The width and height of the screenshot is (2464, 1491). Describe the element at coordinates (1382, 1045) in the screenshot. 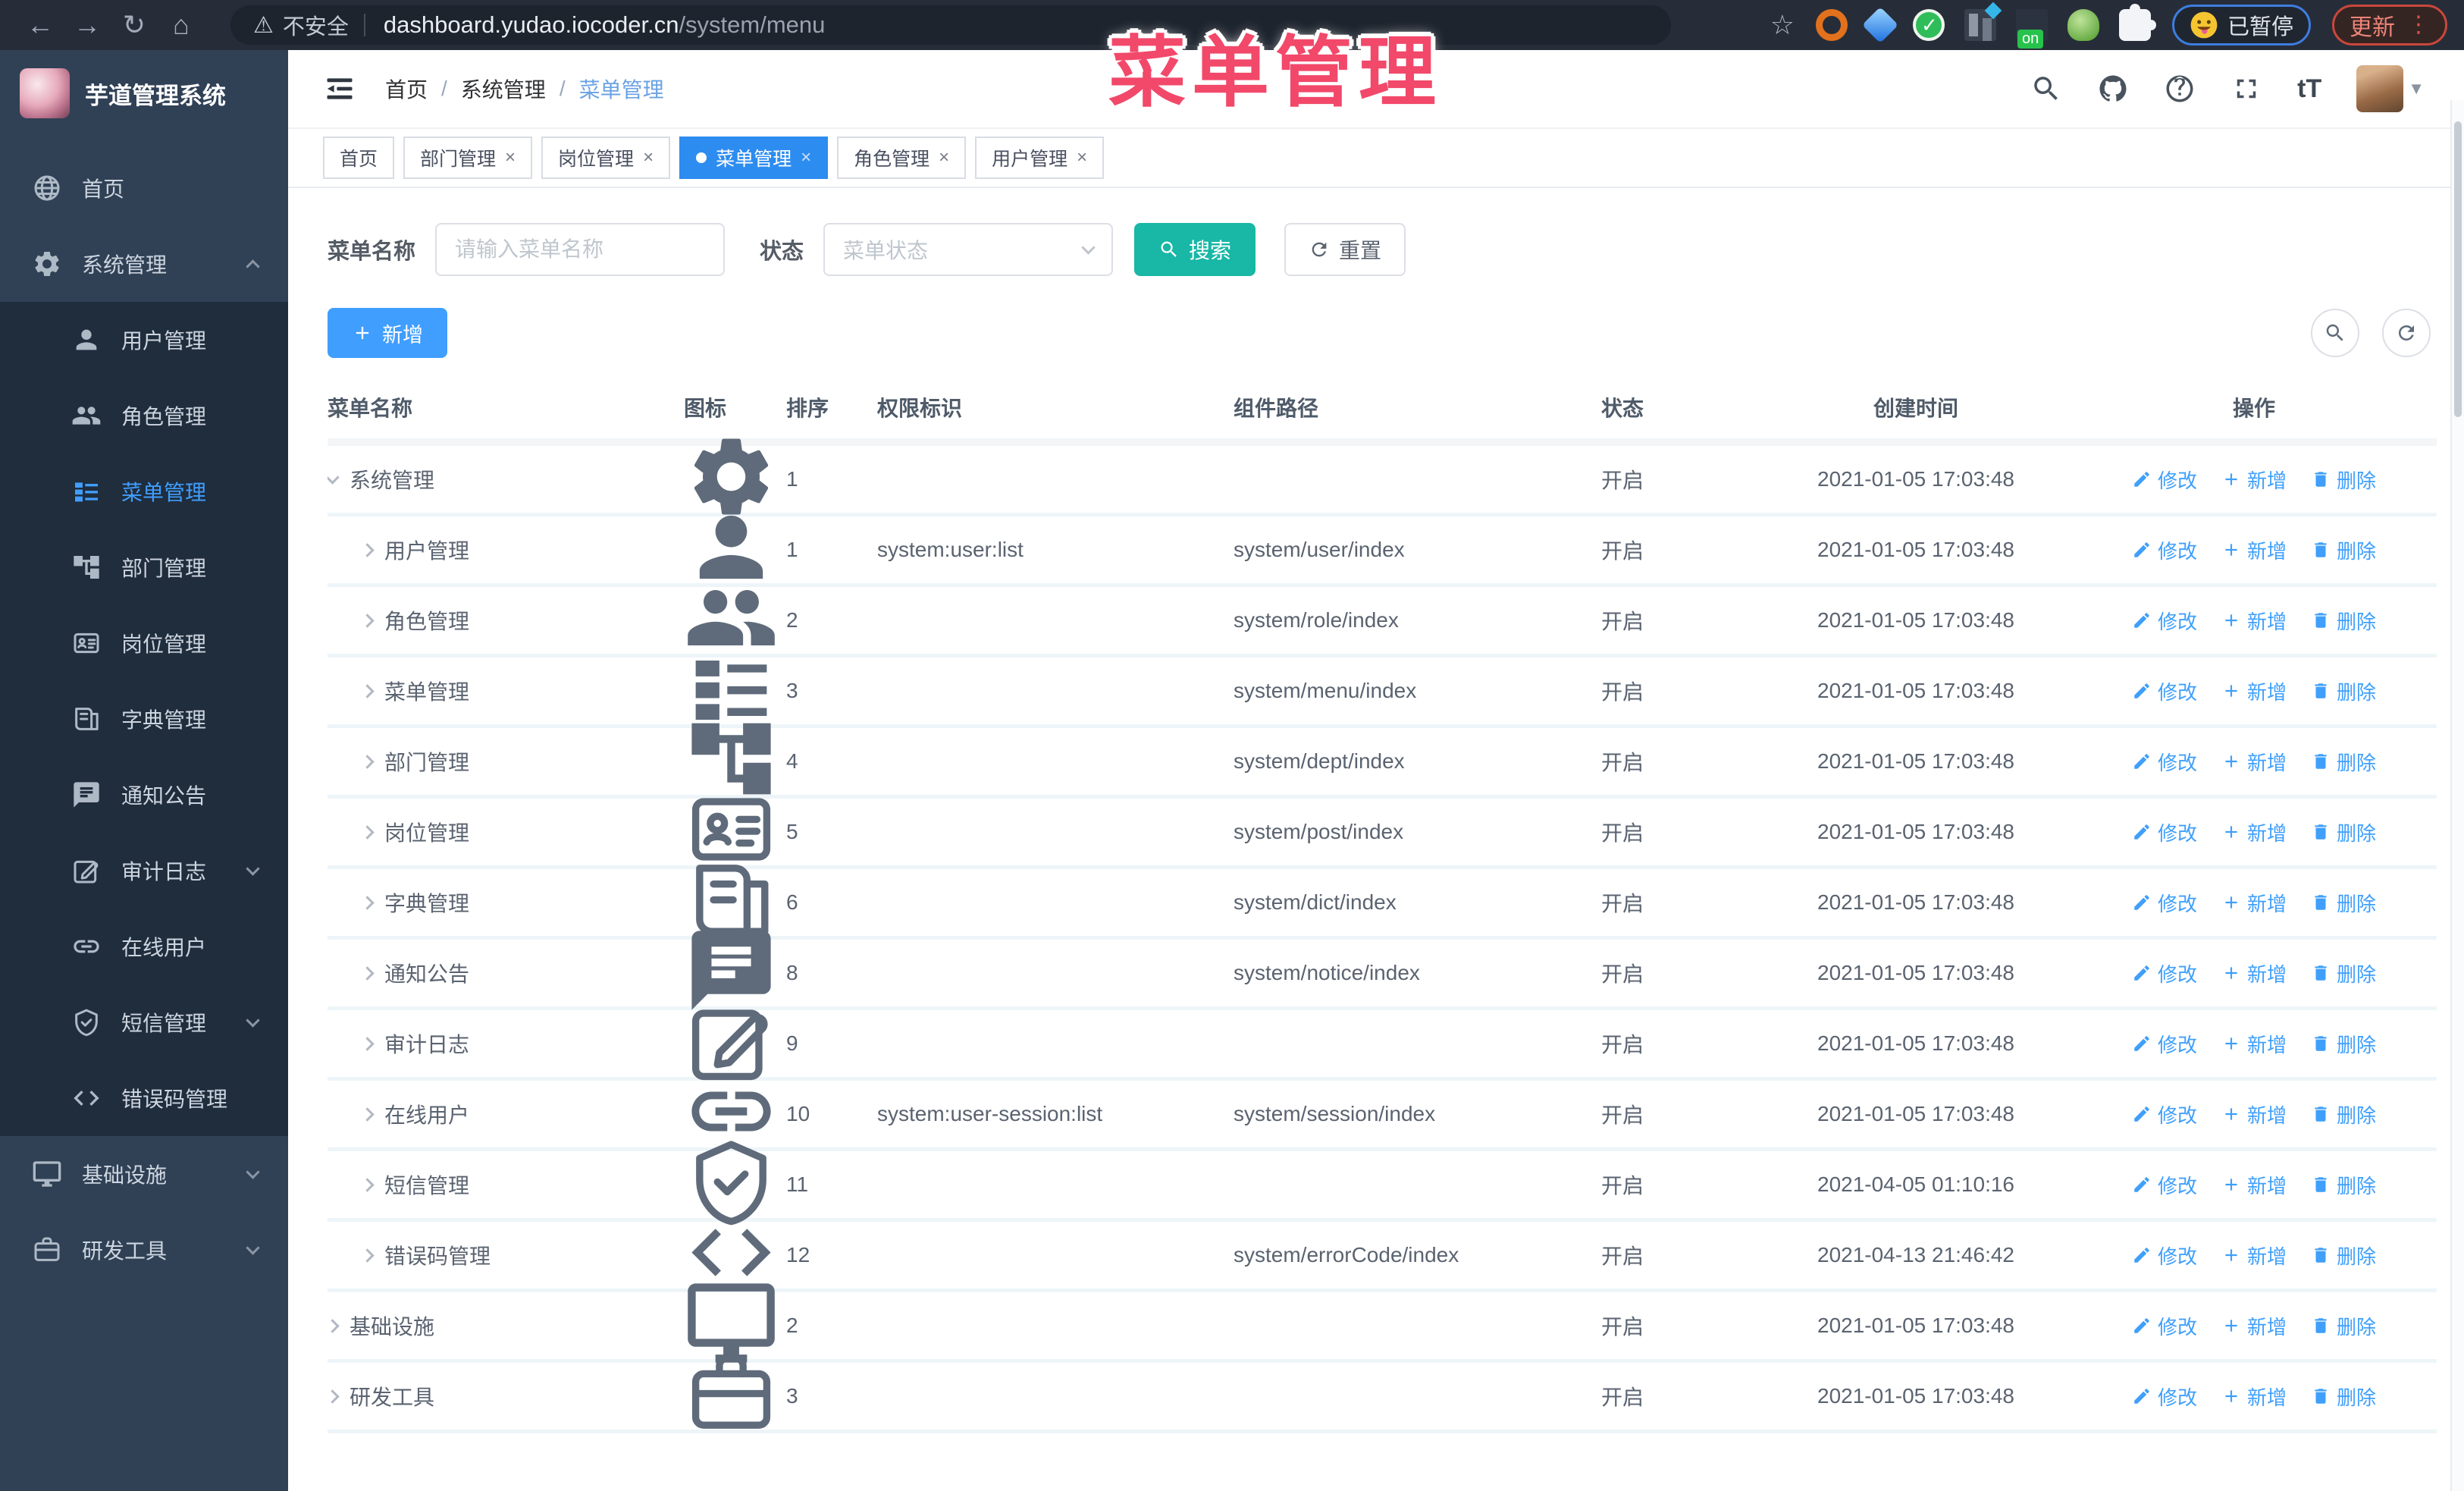

I see `table-row: 审计日志 9 开启 2021-01-05 17:03:48 修改 新增 删除` at that location.